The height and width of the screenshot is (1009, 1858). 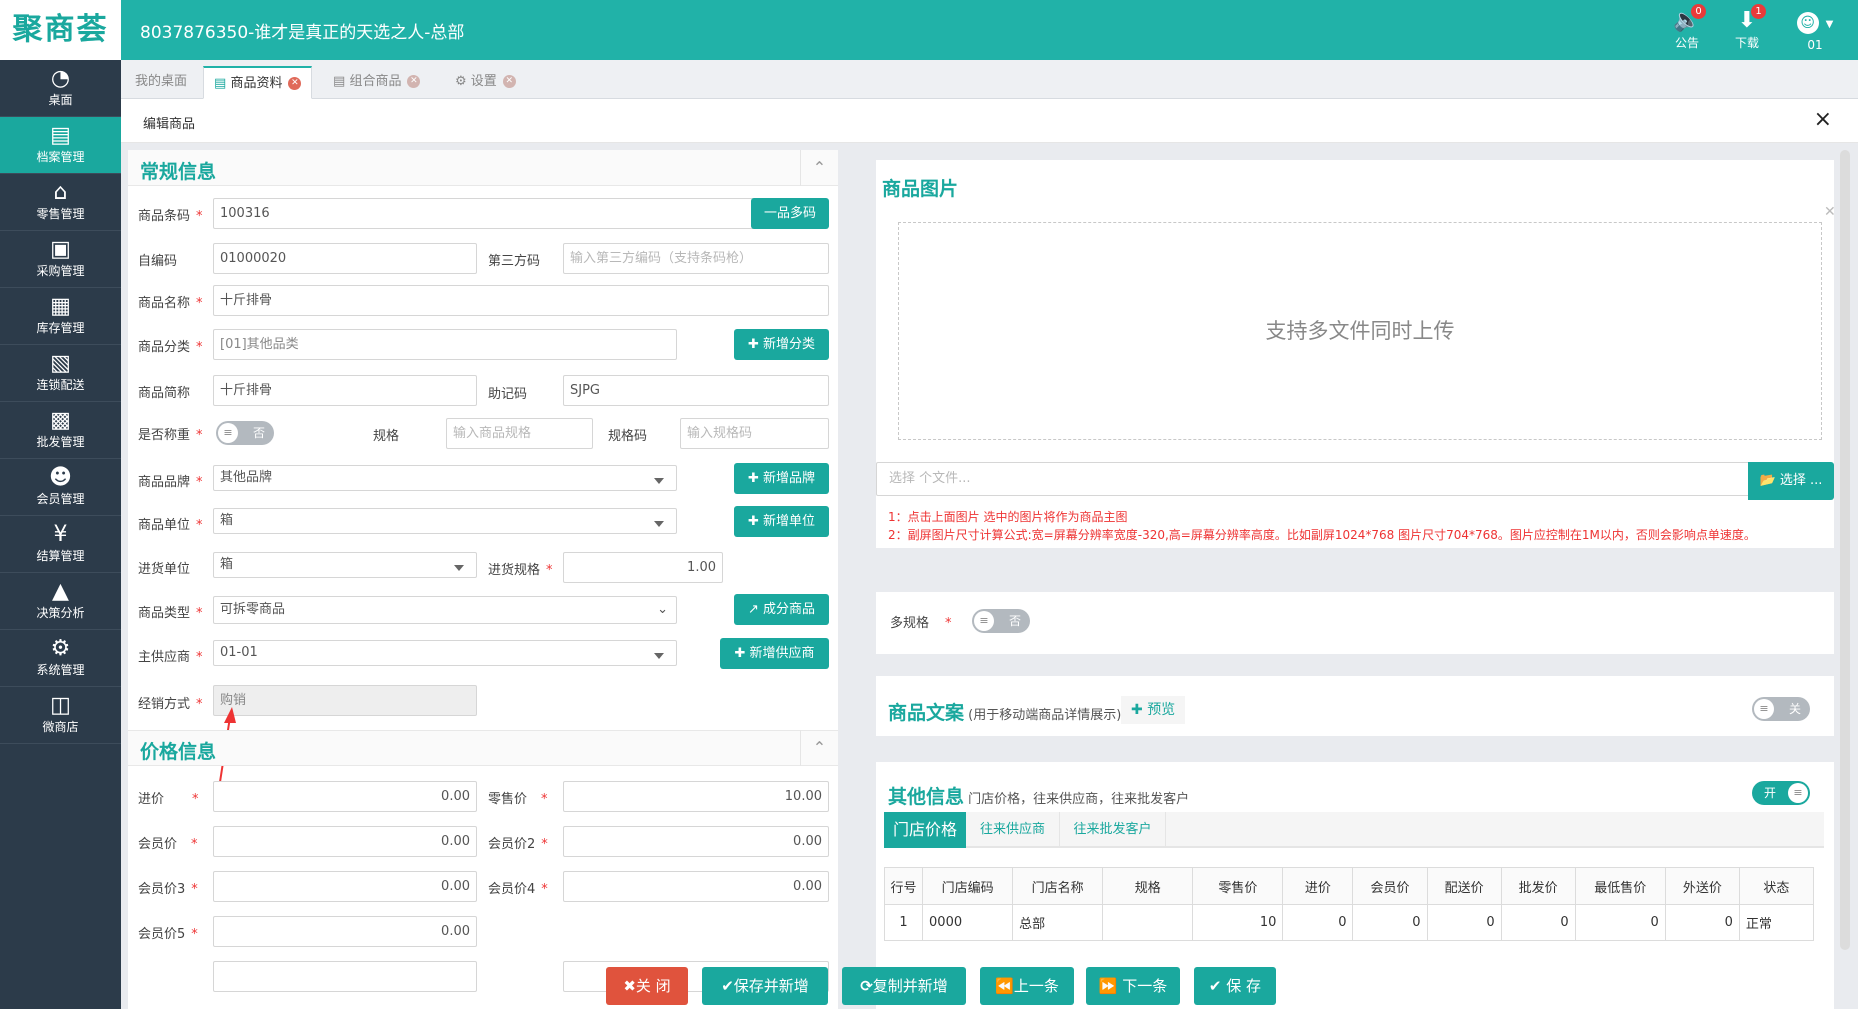 What do you see at coordinates (60, 316) in the screenshot?
I see `sidebar-item-inventory: ▦ 库存管理` at bounding box center [60, 316].